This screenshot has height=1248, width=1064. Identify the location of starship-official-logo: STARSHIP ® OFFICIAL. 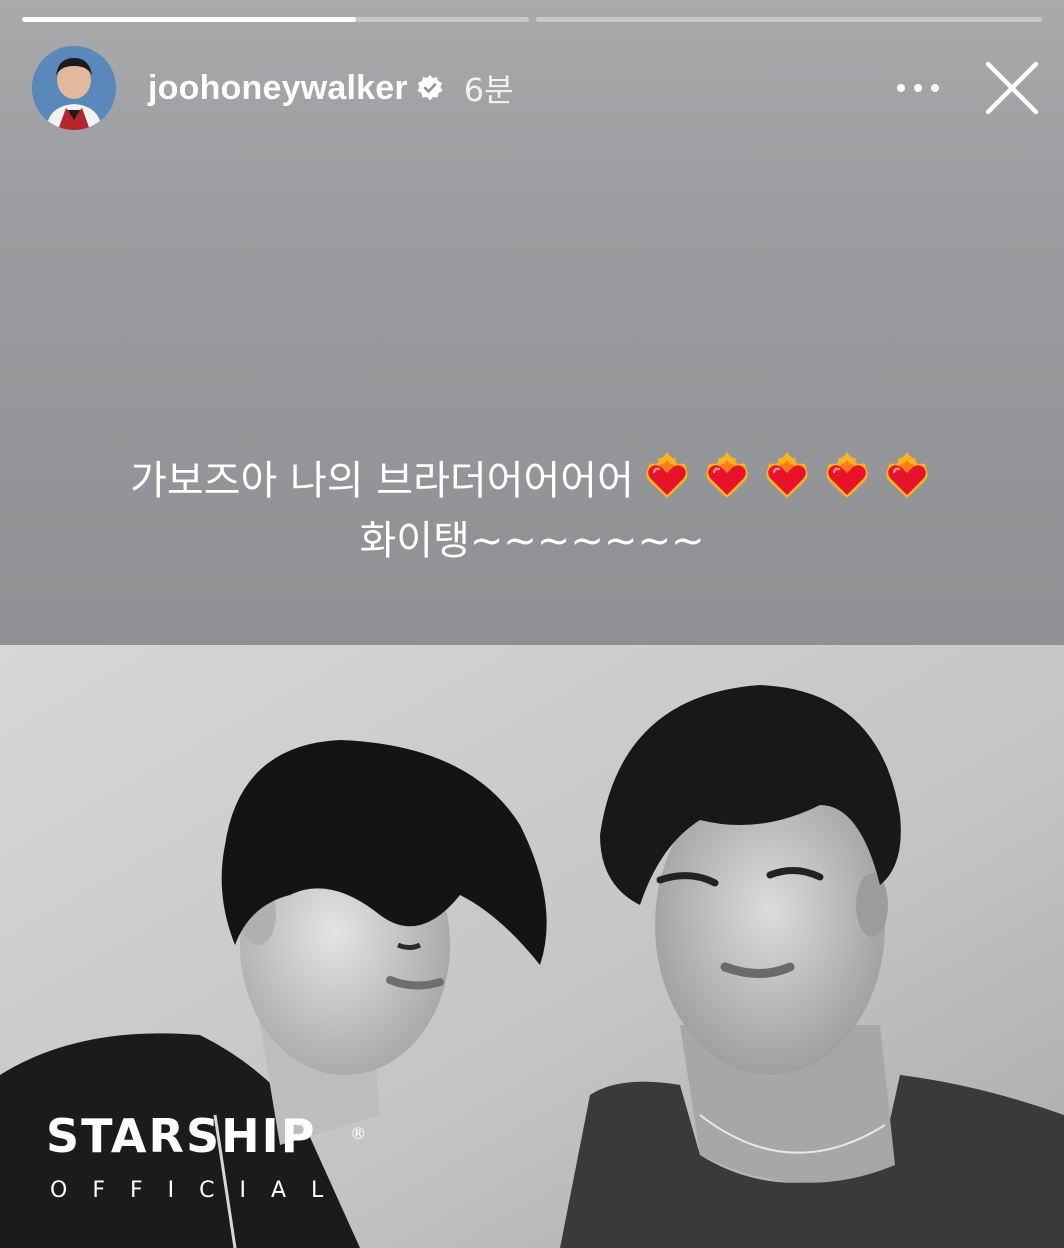
(206, 1155).